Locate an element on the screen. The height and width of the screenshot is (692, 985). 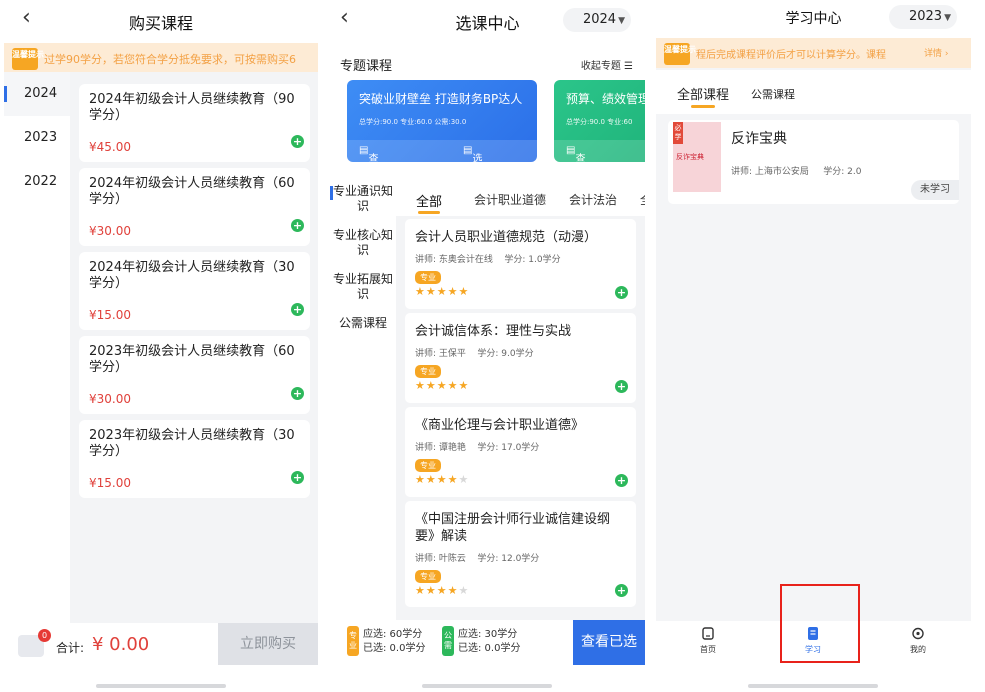
topic-title: 突破业财壁垒 打造财务BP达人 is located at coordinates (441, 99).